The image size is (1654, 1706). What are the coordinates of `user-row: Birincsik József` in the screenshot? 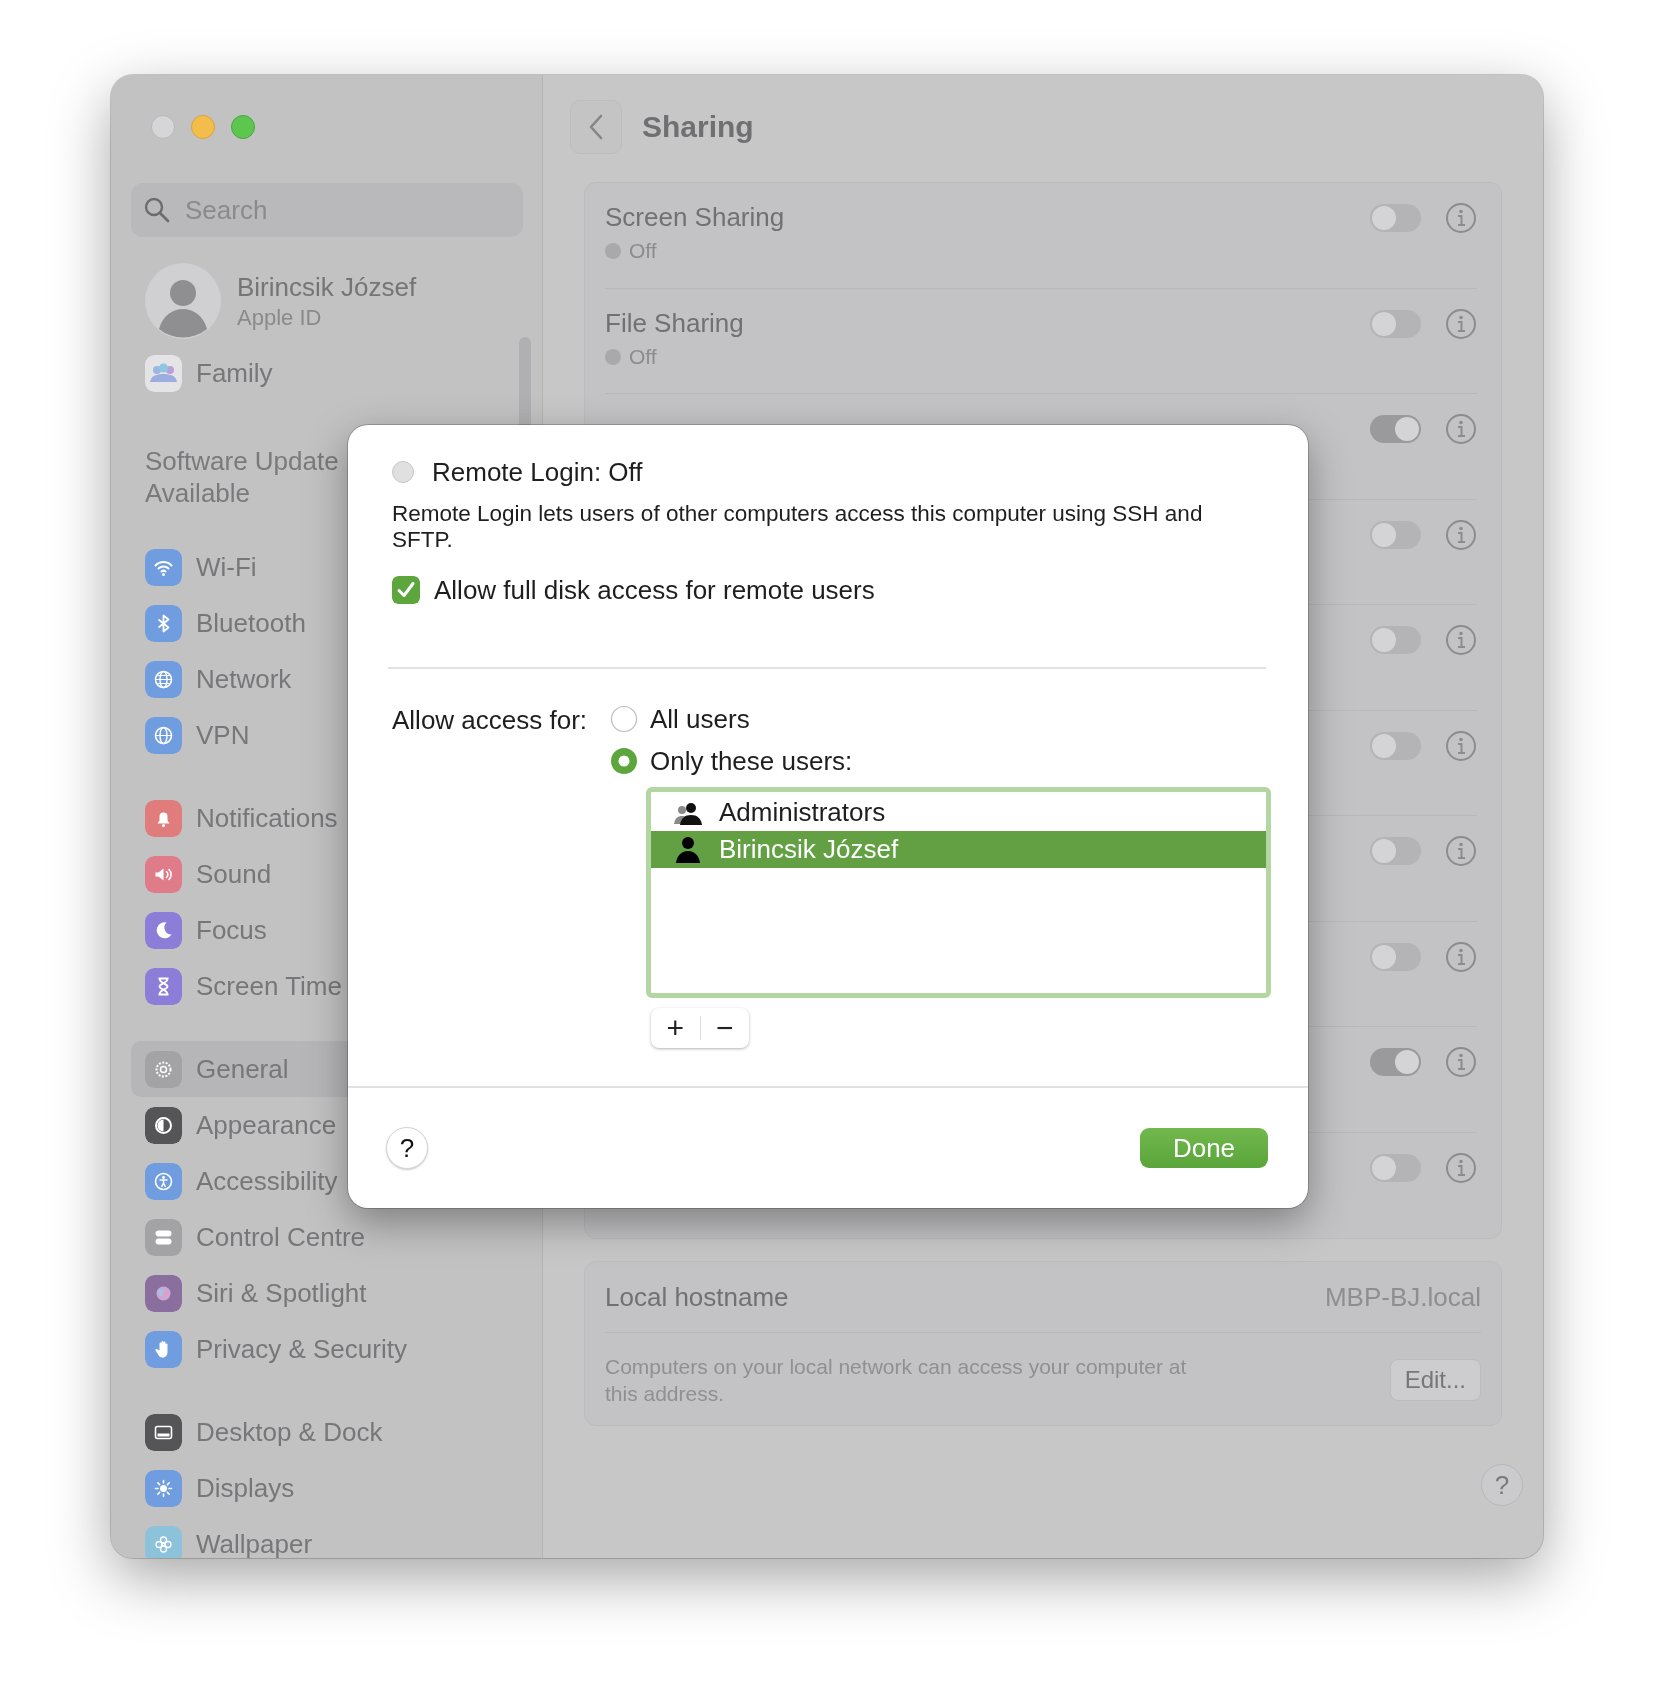 It's located at (958, 849).